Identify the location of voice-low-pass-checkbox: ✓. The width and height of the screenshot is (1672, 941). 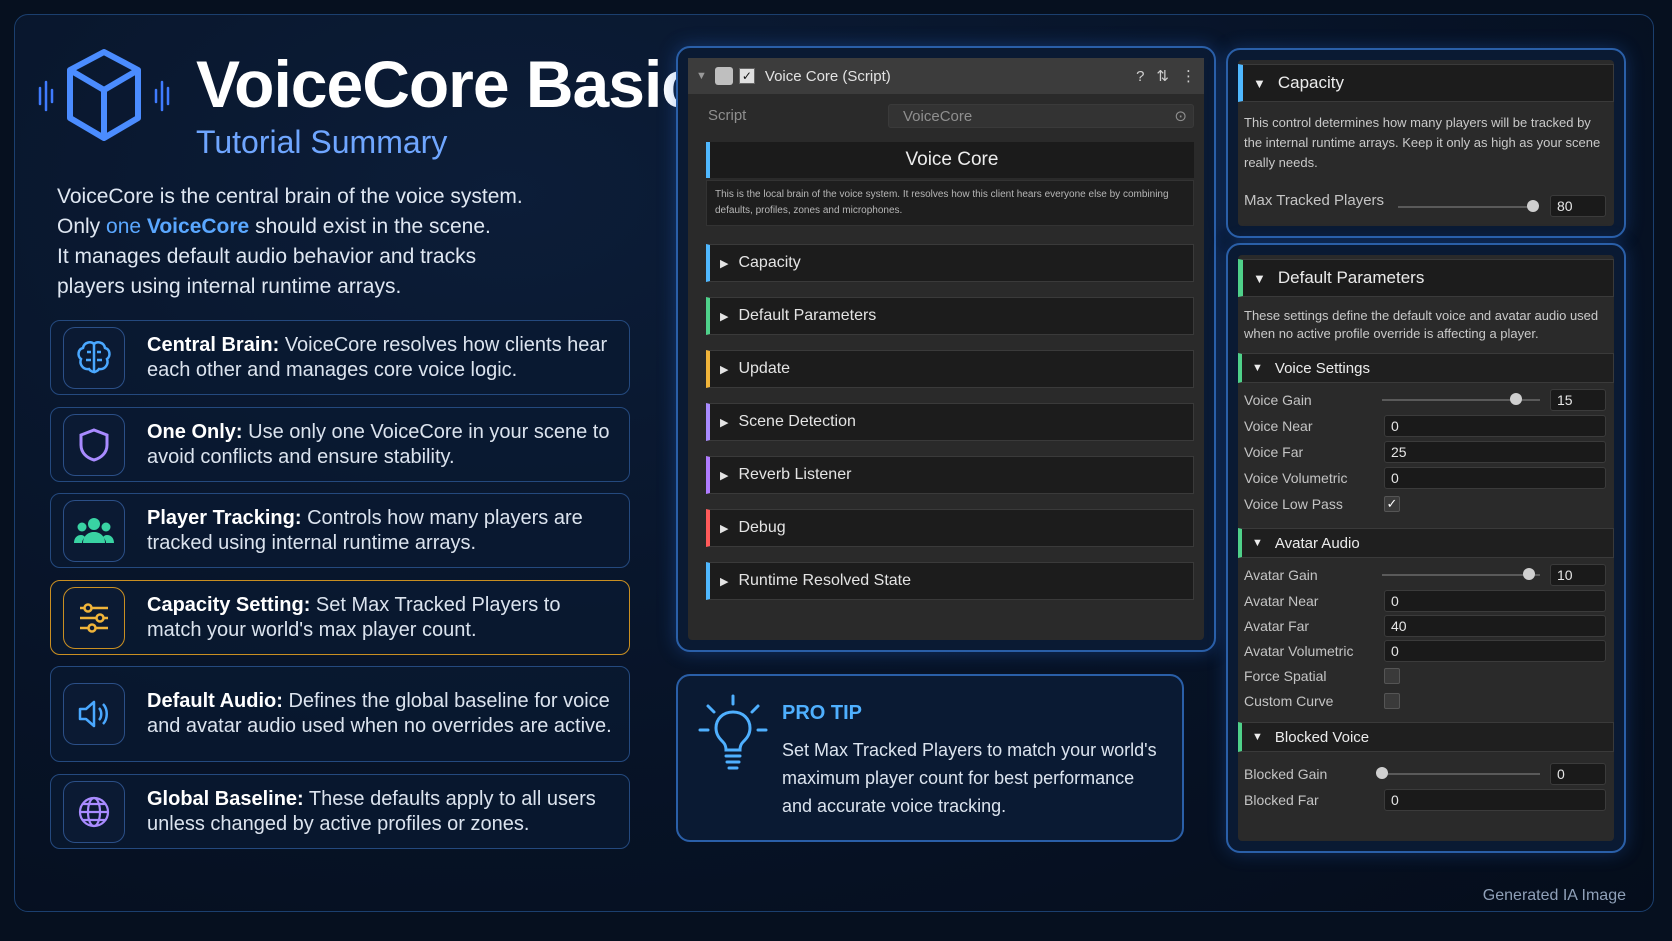
(1392, 504).